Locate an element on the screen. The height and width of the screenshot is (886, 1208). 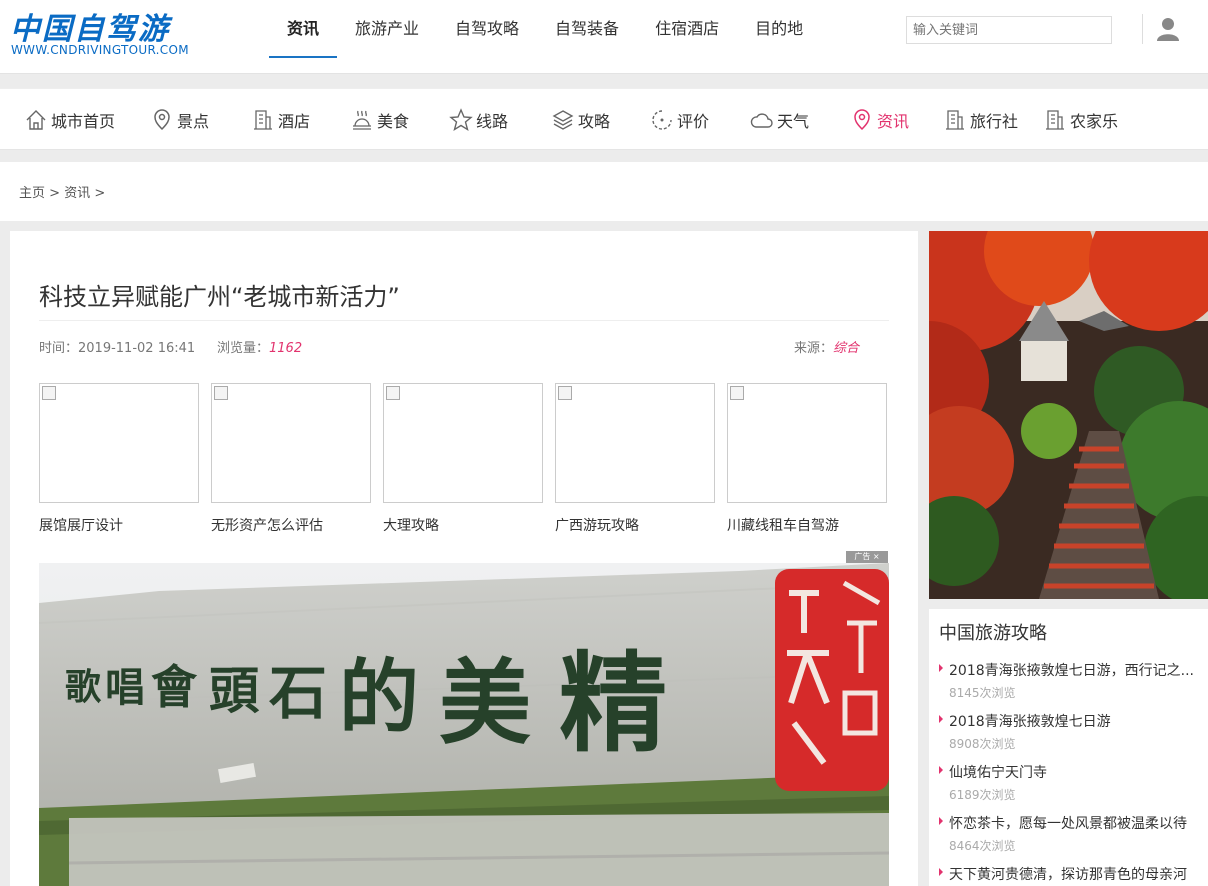
comment-icon is located at coordinates (662, 120).